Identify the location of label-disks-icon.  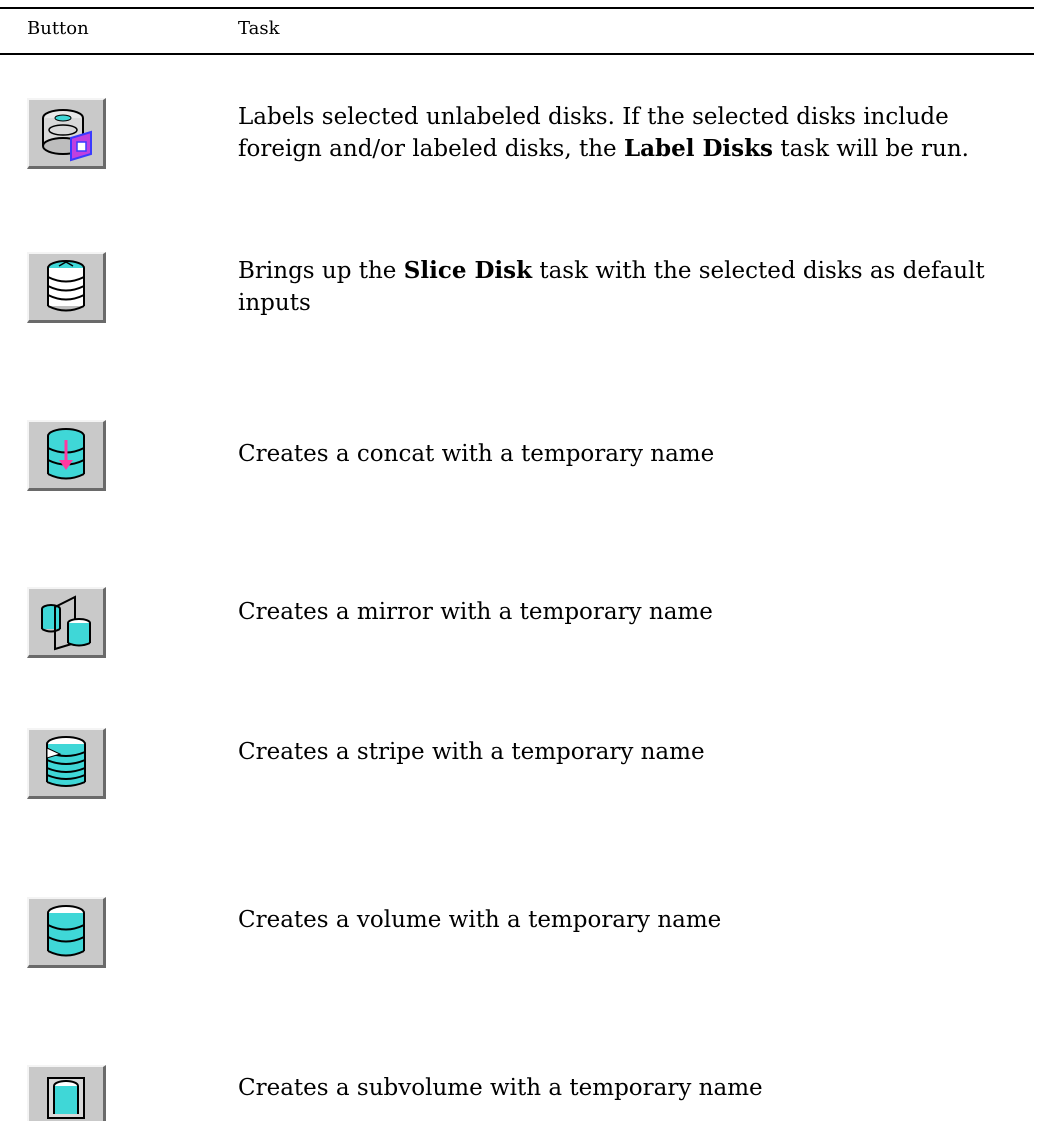
(67, 135).